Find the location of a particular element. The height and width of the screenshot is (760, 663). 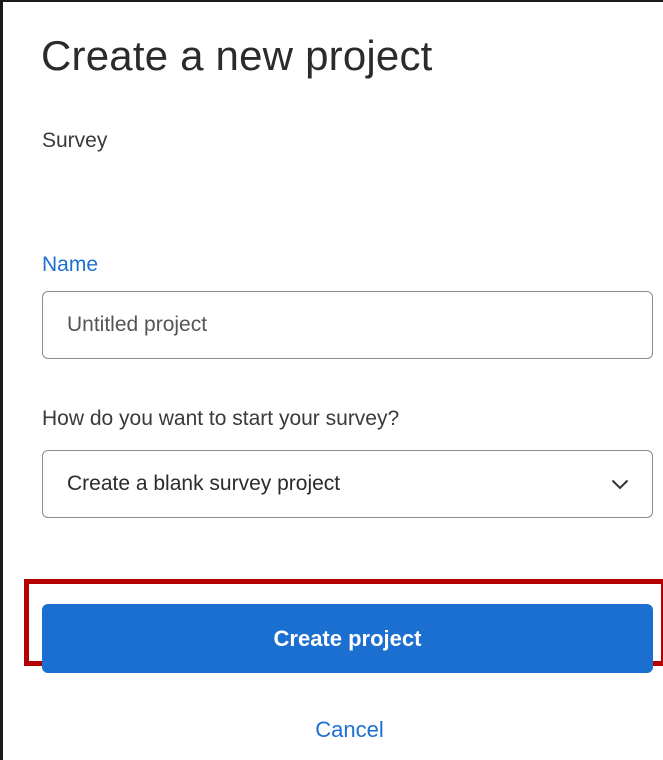

start-method-label: How do you want to start your survey? is located at coordinates (221, 418).